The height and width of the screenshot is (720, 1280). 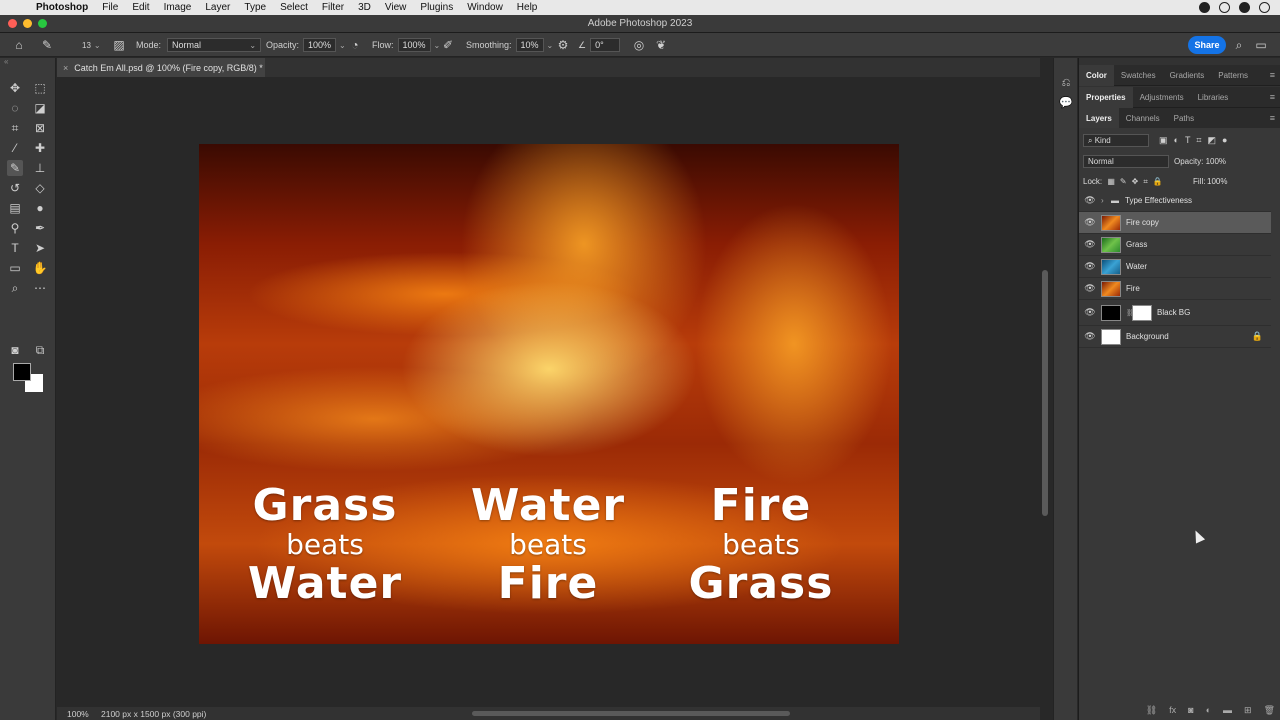 I want to click on layer-filter-select: ⌕ Kind, so click(x=1116, y=140).